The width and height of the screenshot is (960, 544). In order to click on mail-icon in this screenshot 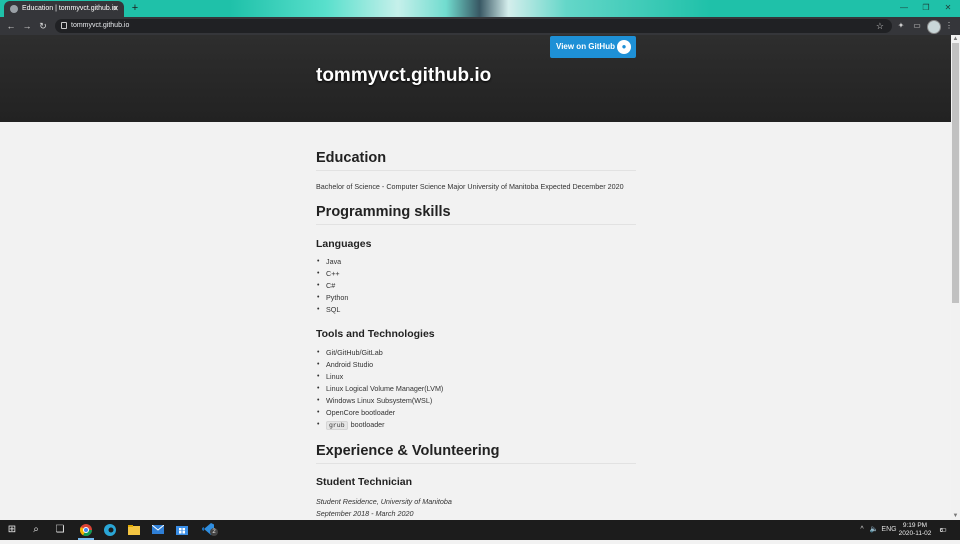, I will do `click(158, 530)`.